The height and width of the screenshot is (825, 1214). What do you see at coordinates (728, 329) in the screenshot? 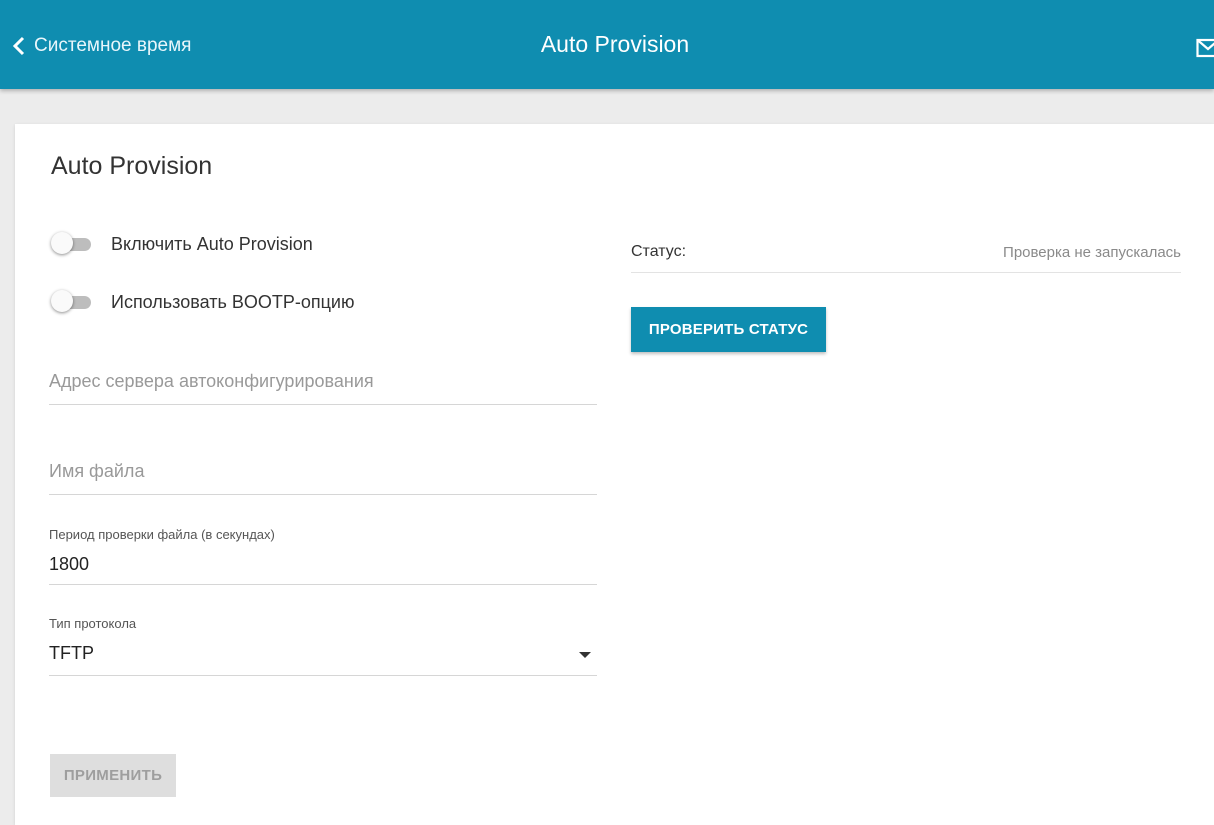
I see `check-status-button: ПРОВЕРИТЬ СТАТУС` at bounding box center [728, 329].